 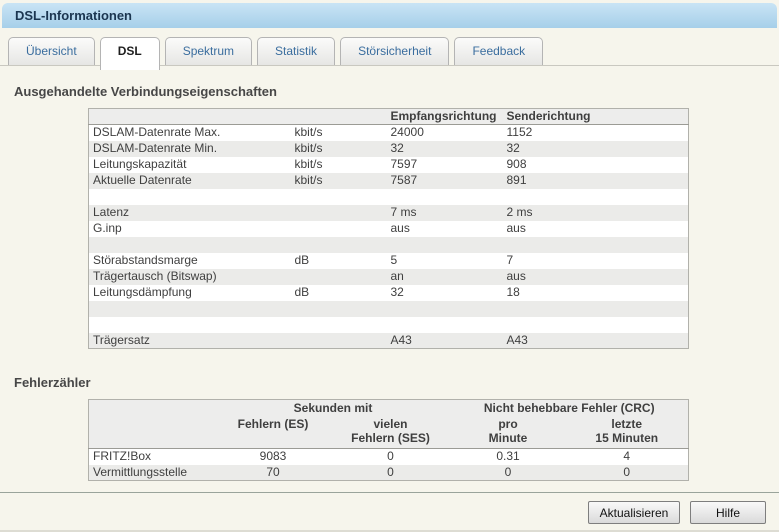 What do you see at coordinates (634, 512) in the screenshot?
I see `refresh-button: Aktualisieren` at bounding box center [634, 512].